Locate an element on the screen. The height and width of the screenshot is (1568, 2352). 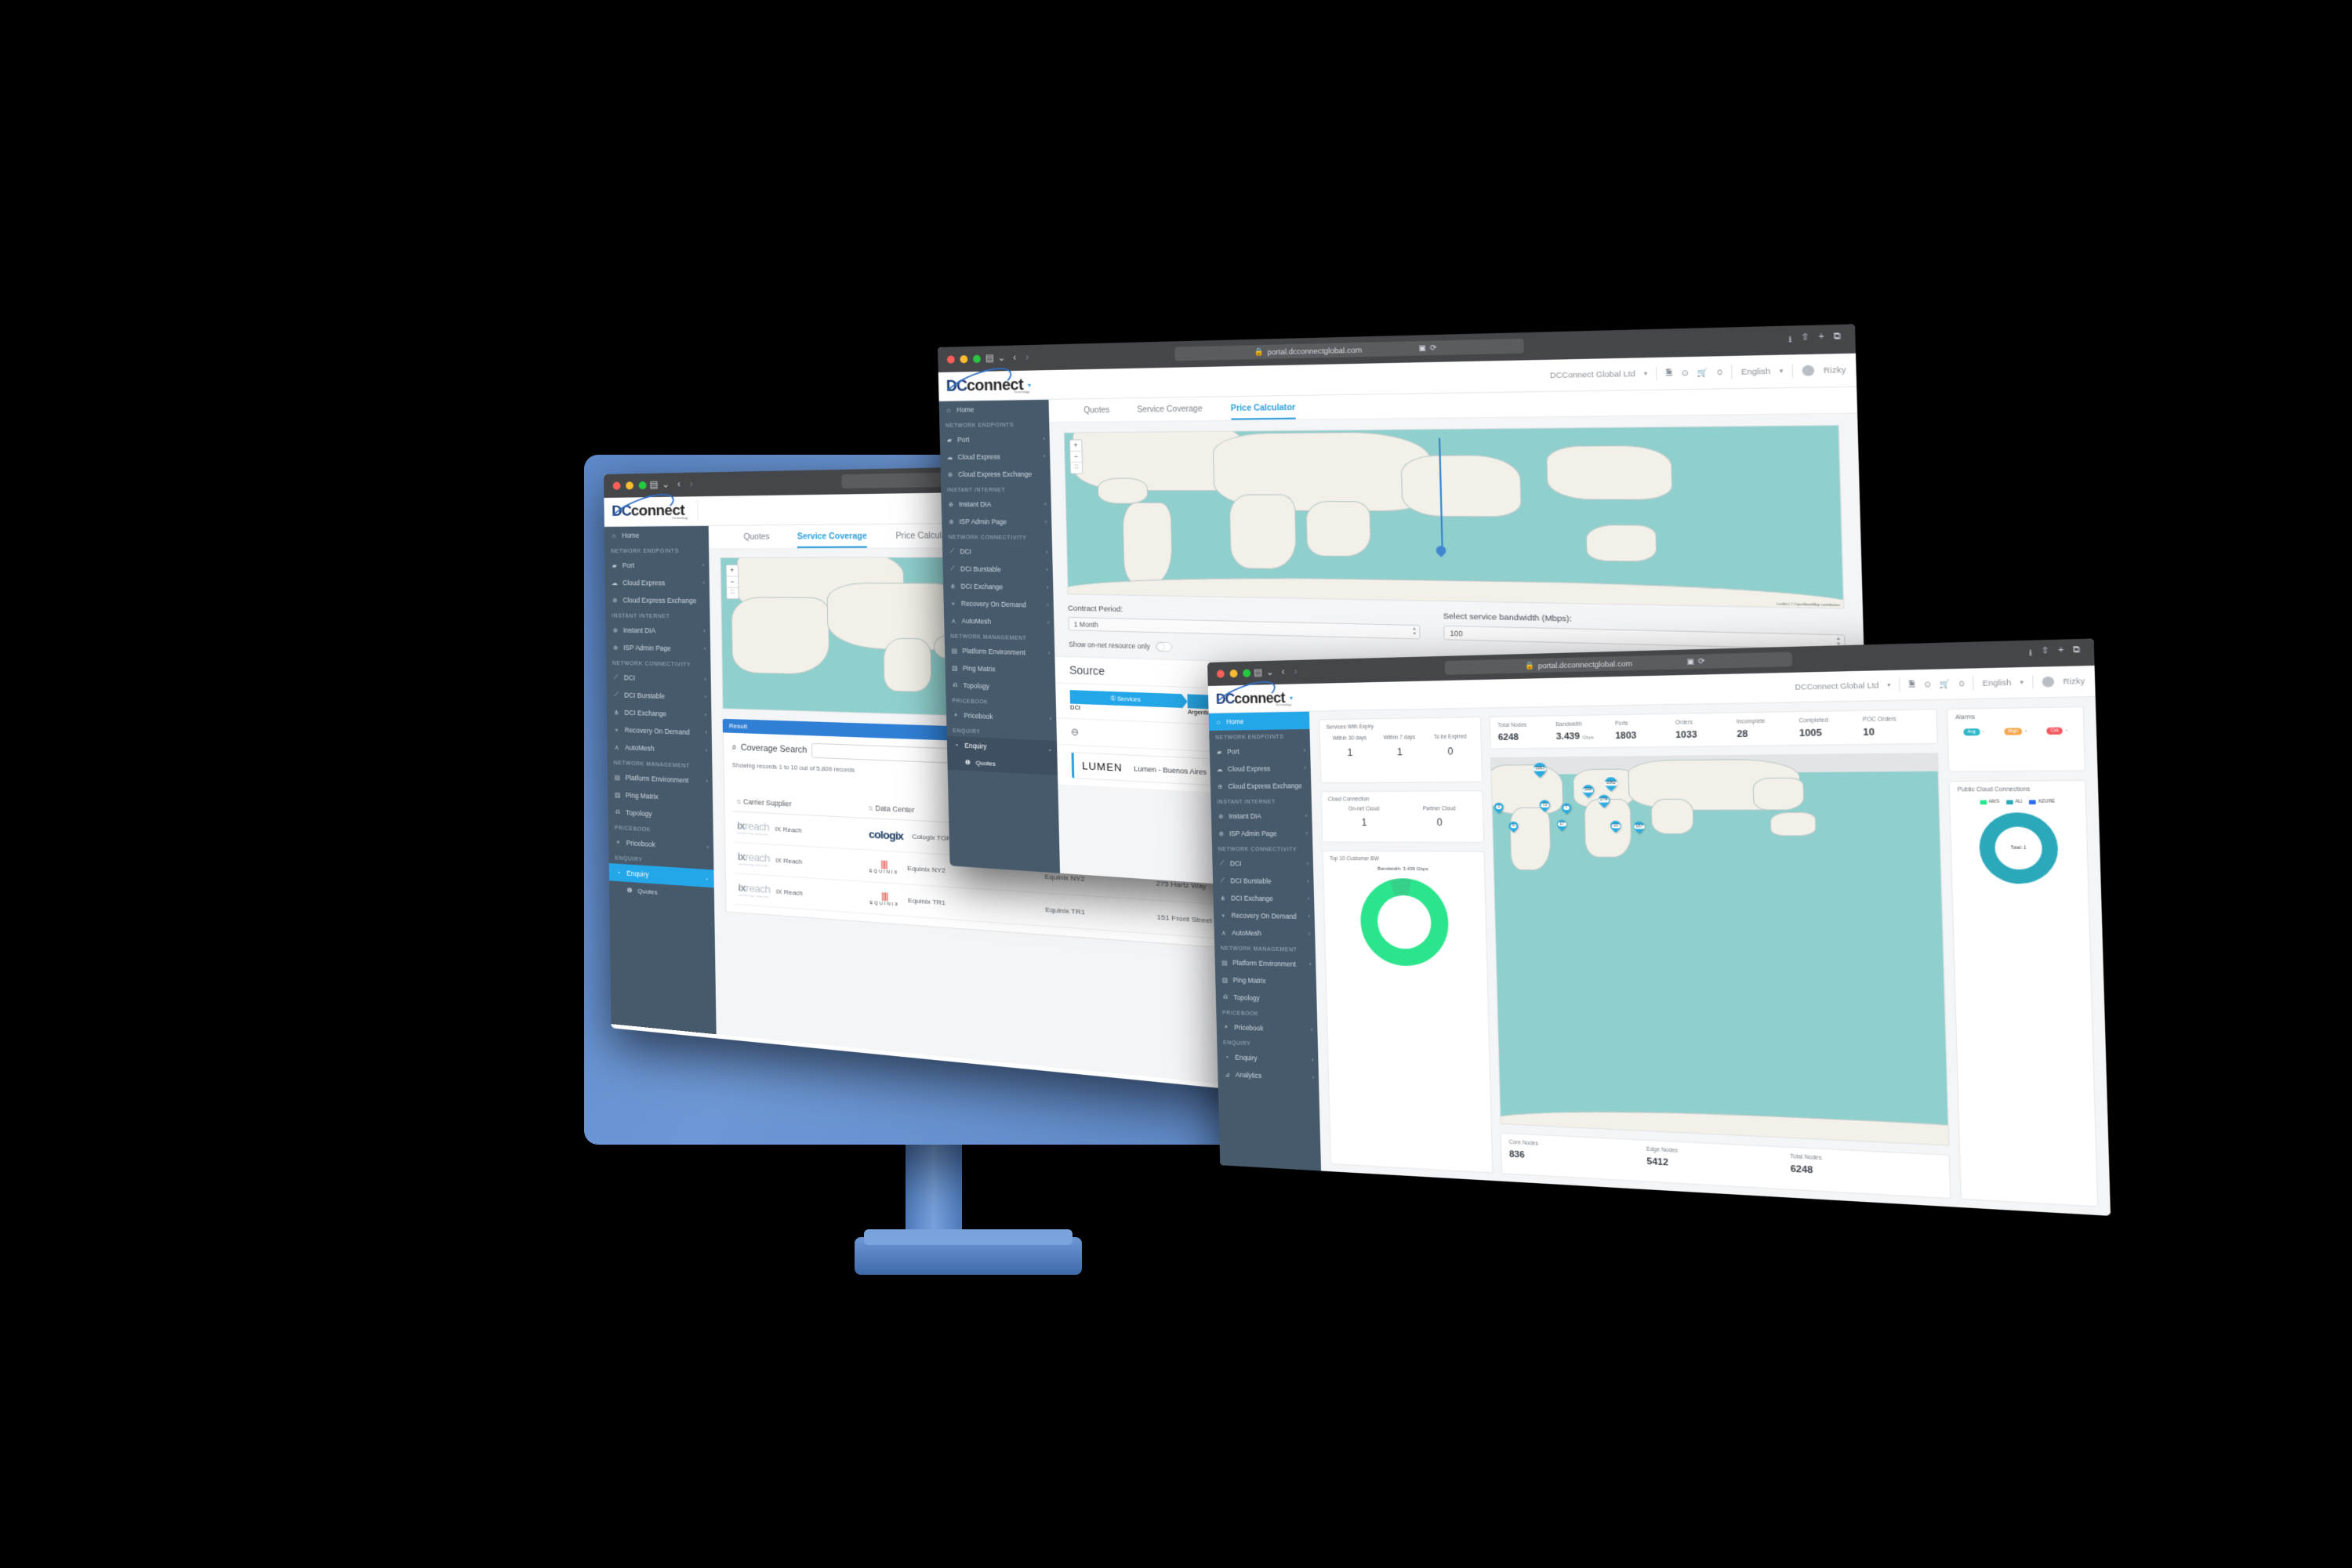
question-circle-icon: ⊙ is located at coordinates (1928, 685).